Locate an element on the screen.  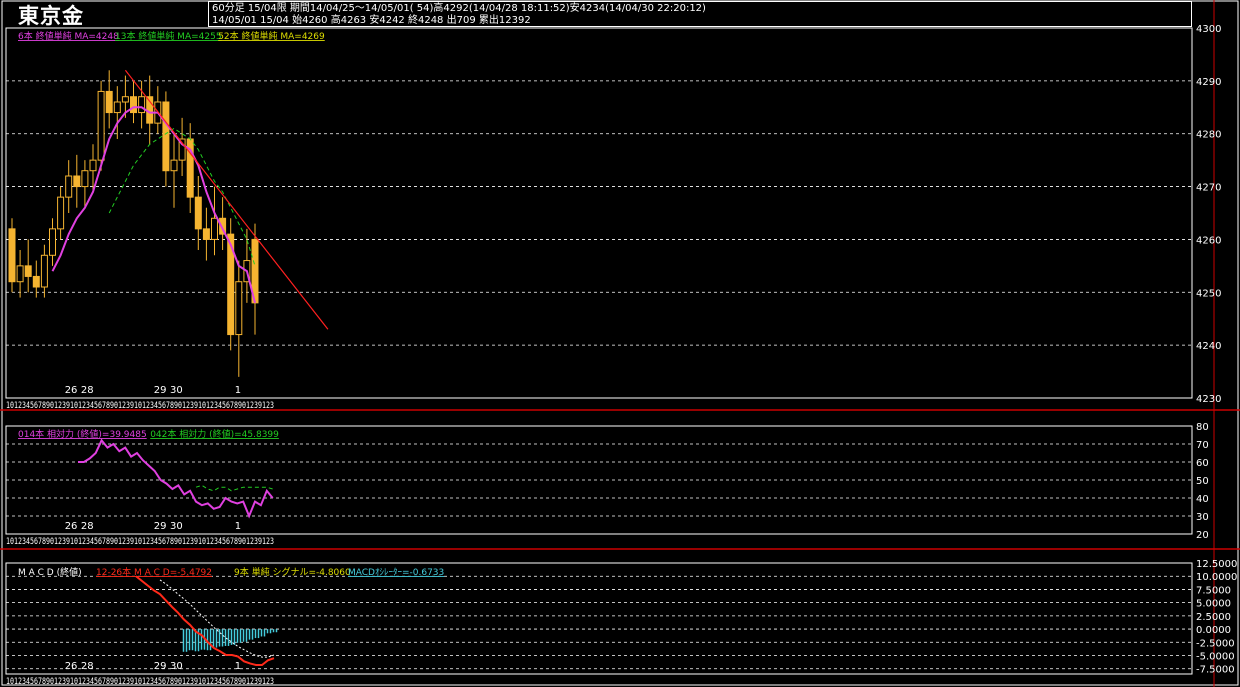
rsi-legend-entry: 014本 相対力 (終値)=39.9485 is located at coordinates (82, 434).